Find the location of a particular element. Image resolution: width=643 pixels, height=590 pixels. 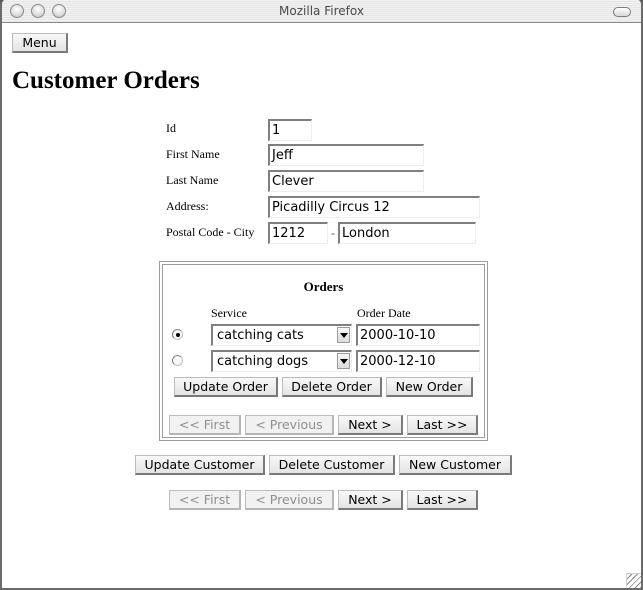

first-name-field: Jeff is located at coordinates (346, 155).